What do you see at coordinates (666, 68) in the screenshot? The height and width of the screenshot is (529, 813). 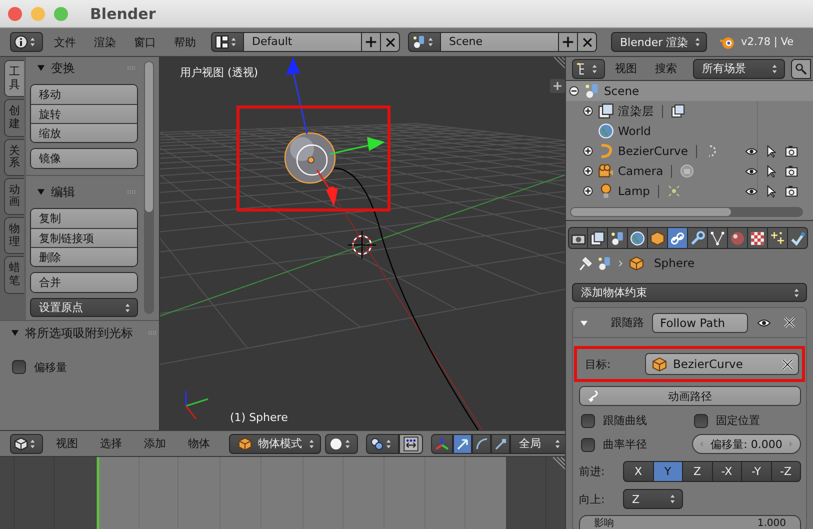 I see `menu-item: 搜索` at bounding box center [666, 68].